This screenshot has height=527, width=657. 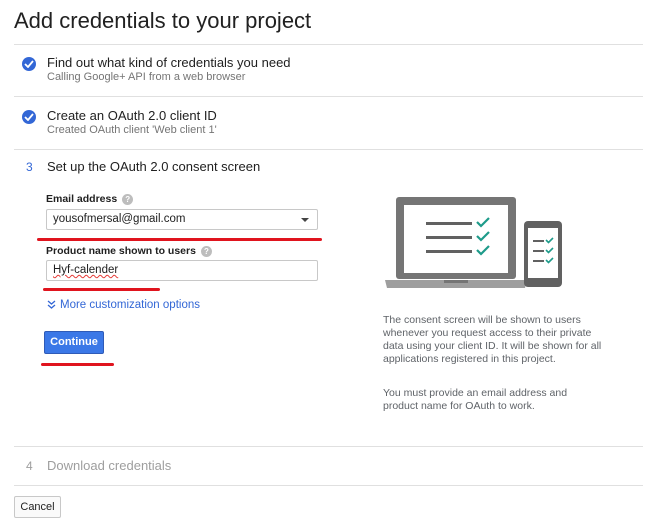 What do you see at coordinates (154, 166) in the screenshot?
I see `step-title: Set up the OAuth 2.0 consent screen` at bounding box center [154, 166].